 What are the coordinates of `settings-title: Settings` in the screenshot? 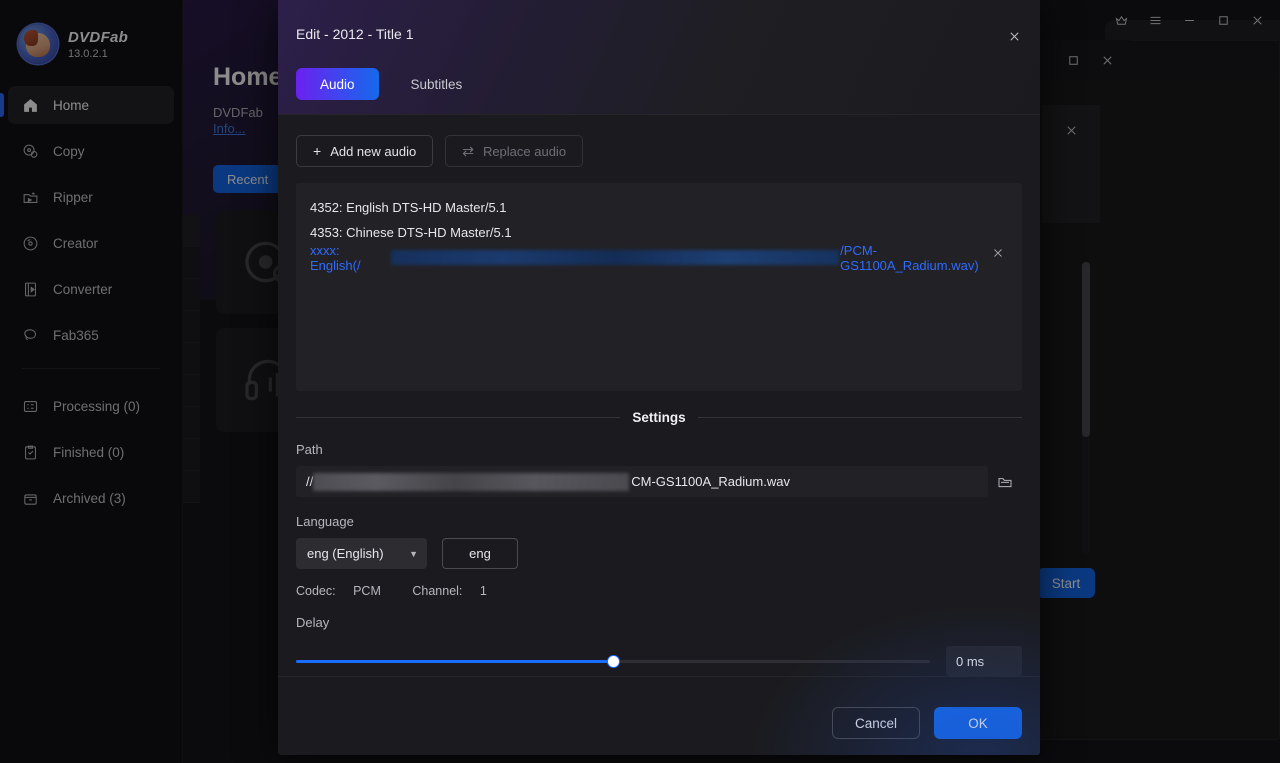 It's located at (659, 417).